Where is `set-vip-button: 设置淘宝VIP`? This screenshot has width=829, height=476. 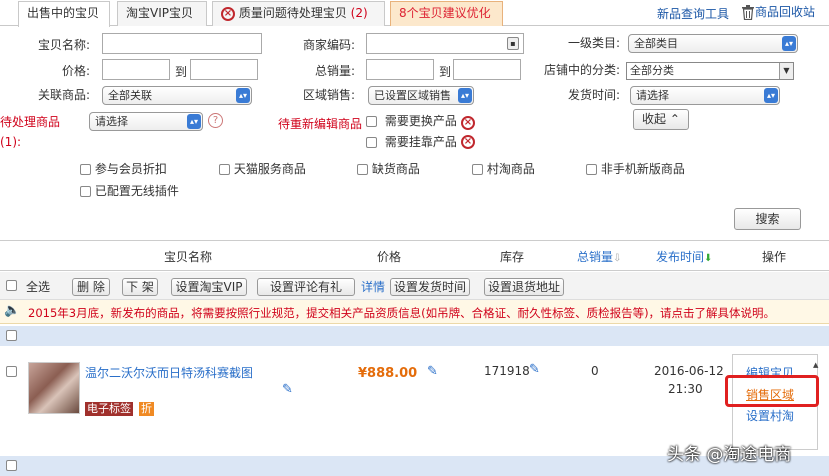 set-vip-button: 设置淘宝VIP is located at coordinates (209, 287).